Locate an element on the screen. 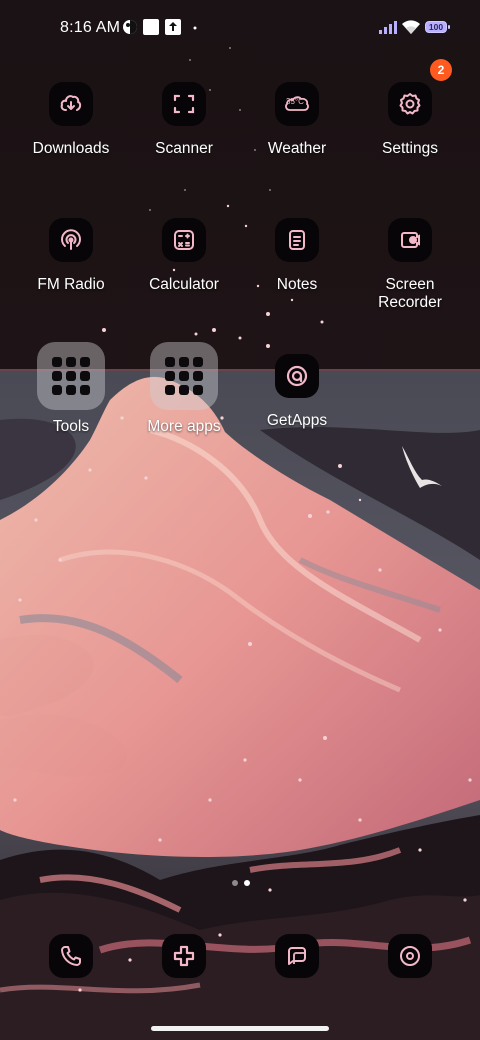 Image resolution: width=480 pixels, height=1040 pixels. screen-recorder-icon is located at coordinates (410, 240).